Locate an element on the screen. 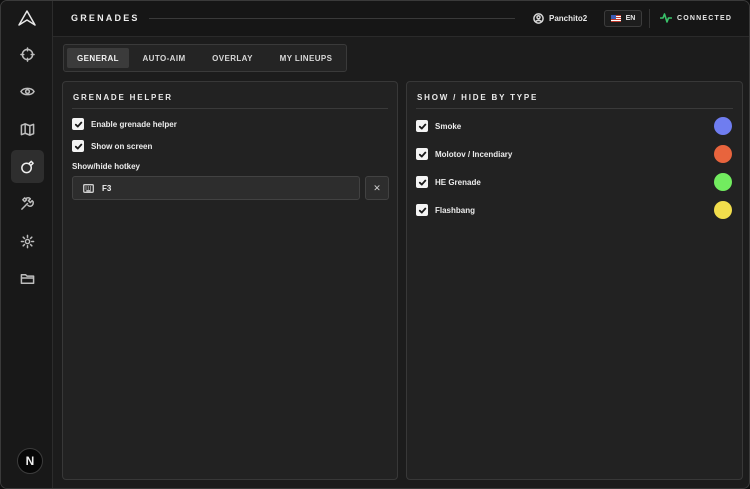 This screenshot has width=750, height=489. hotkey-label: Show/hide hotkey is located at coordinates (106, 166).